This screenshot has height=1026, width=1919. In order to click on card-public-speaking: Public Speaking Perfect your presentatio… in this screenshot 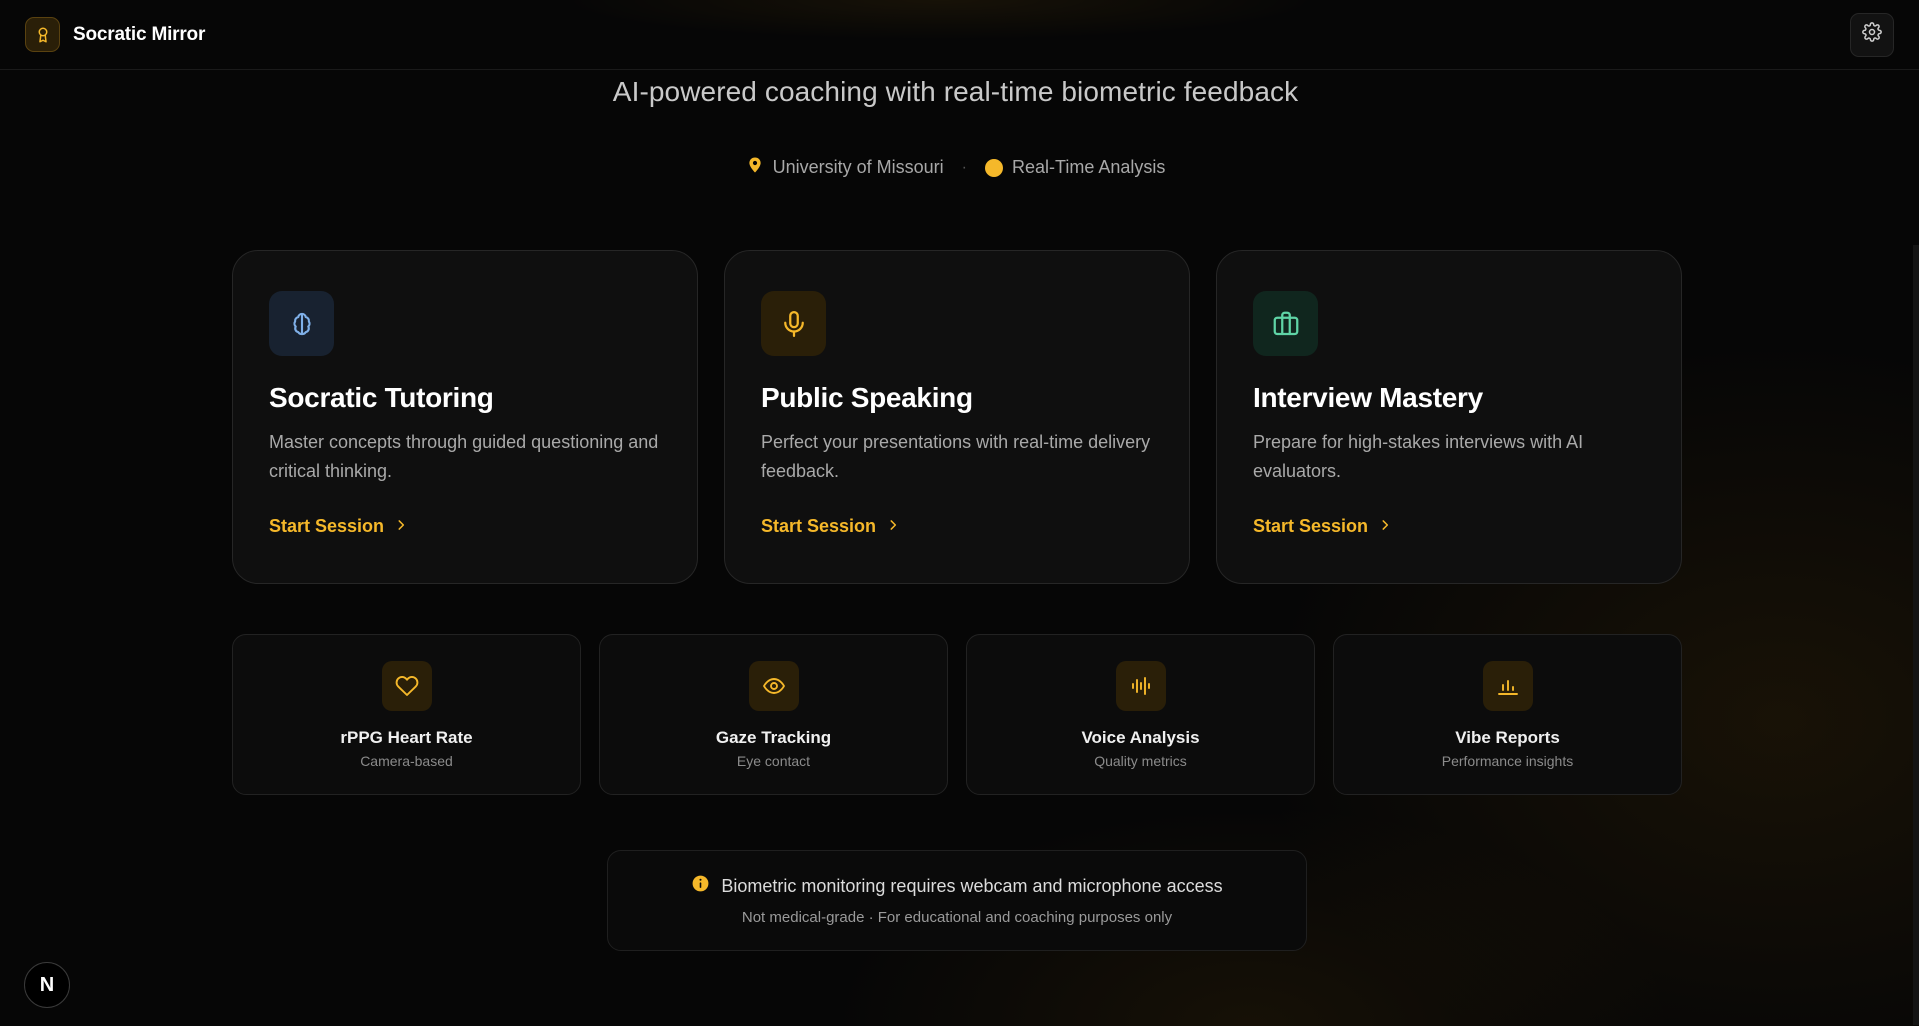, I will do `click(957, 417)`.